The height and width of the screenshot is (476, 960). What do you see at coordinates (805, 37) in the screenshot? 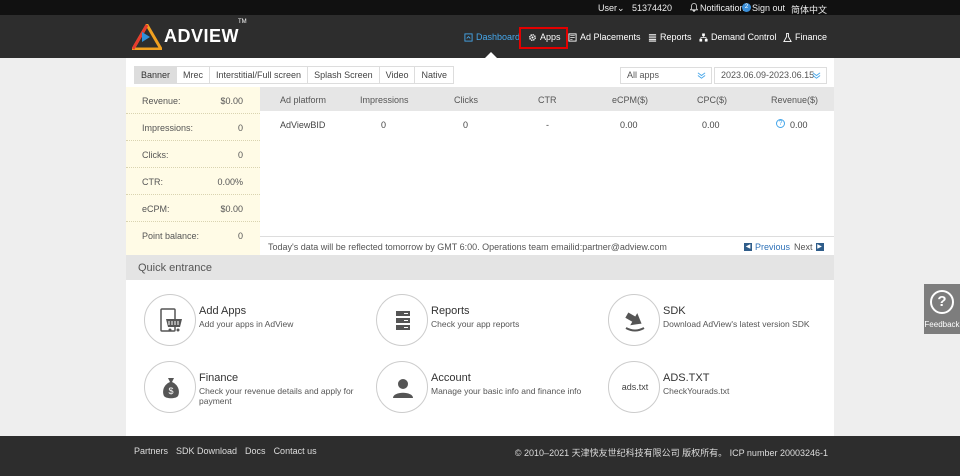
I see `nav-finance: Finance` at bounding box center [805, 37].